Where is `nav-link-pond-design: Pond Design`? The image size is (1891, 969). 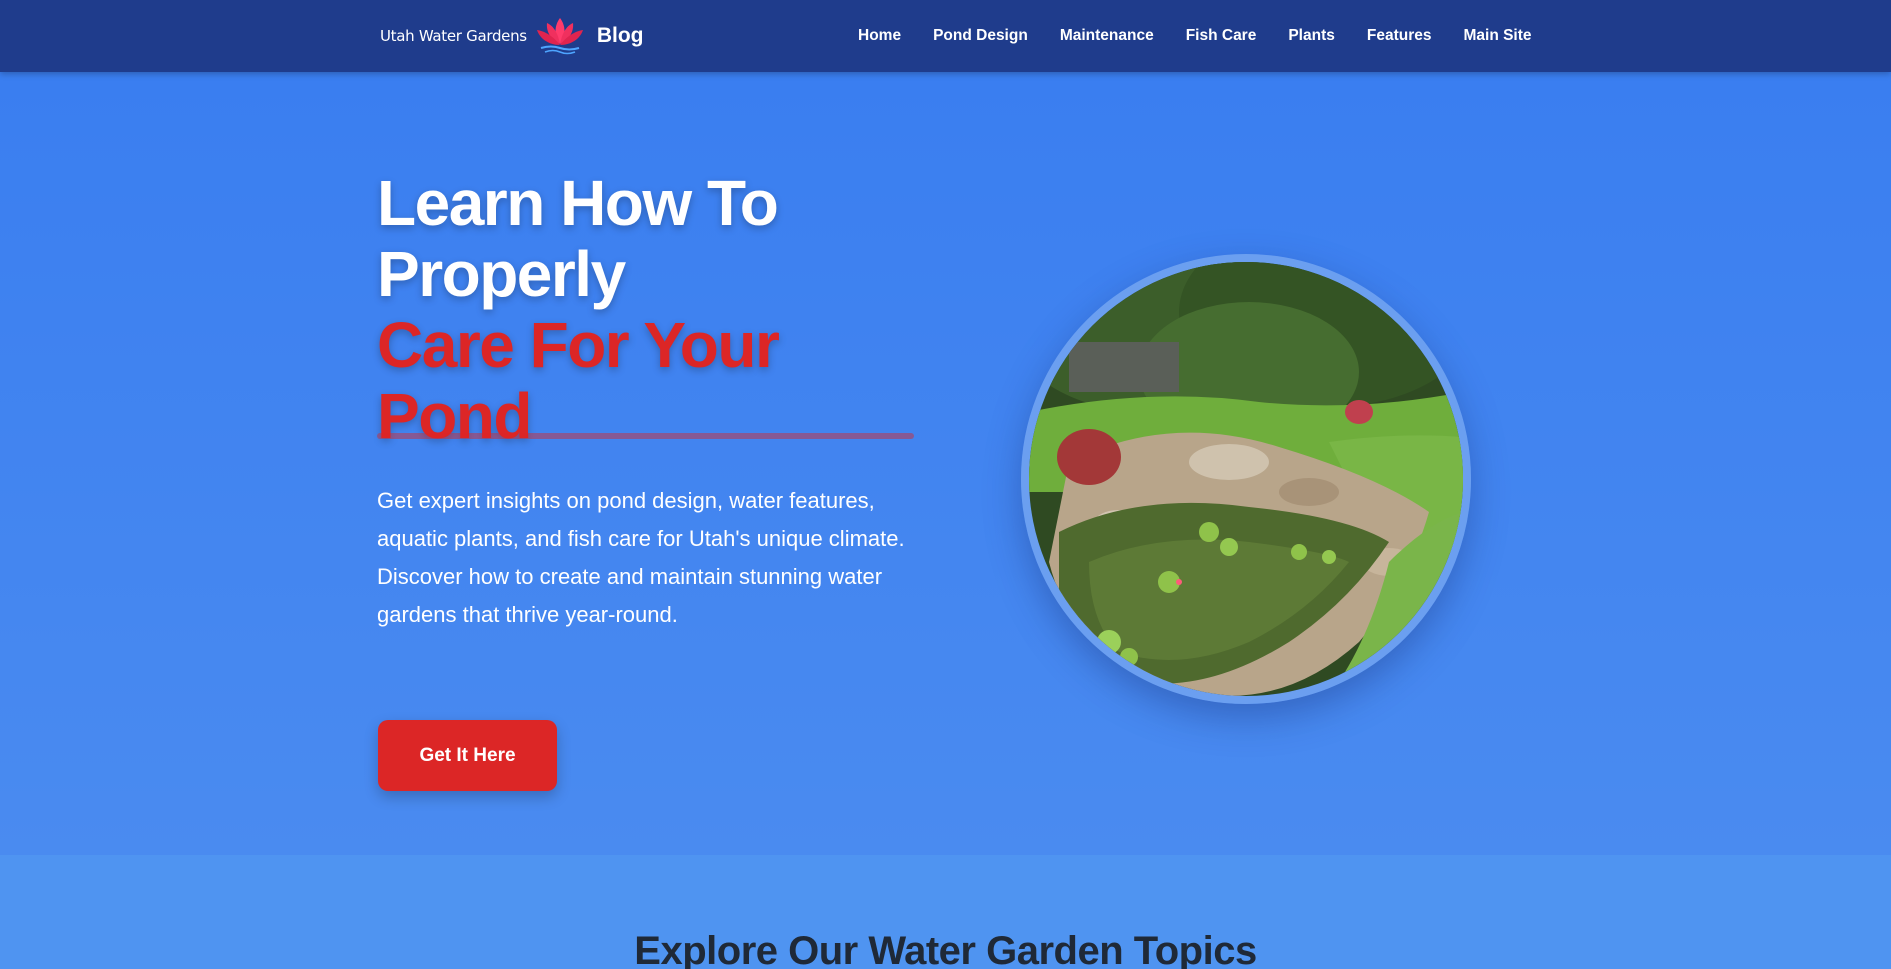
nav-link-pond-design: Pond Design is located at coordinates (980, 36).